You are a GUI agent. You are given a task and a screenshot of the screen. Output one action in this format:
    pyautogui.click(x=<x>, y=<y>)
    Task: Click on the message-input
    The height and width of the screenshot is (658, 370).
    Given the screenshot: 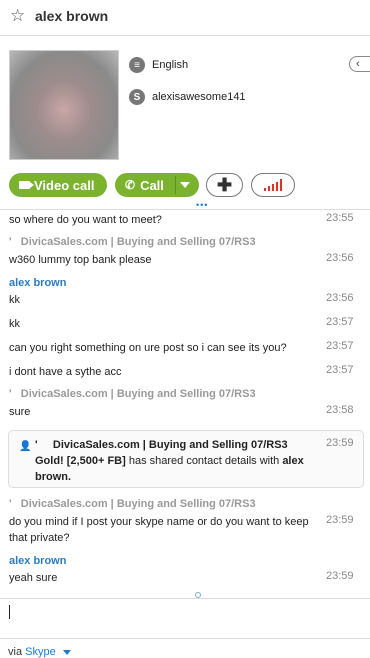 What is the action you would take?
    pyautogui.click(x=185, y=618)
    